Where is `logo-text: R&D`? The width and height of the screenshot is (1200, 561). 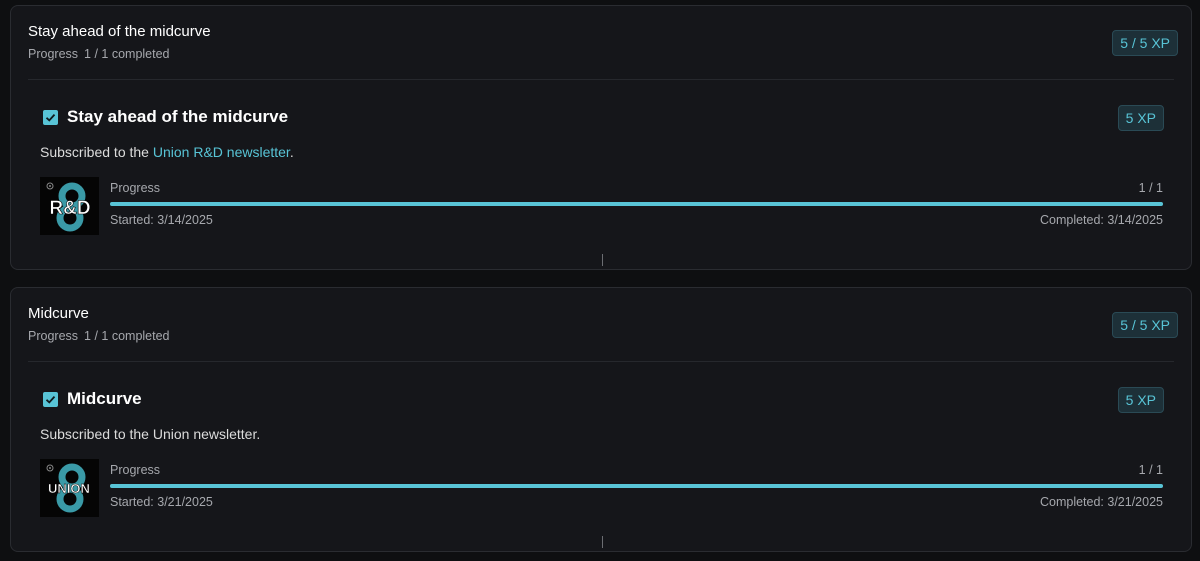
logo-text: R&D is located at coordinates (69, 208).